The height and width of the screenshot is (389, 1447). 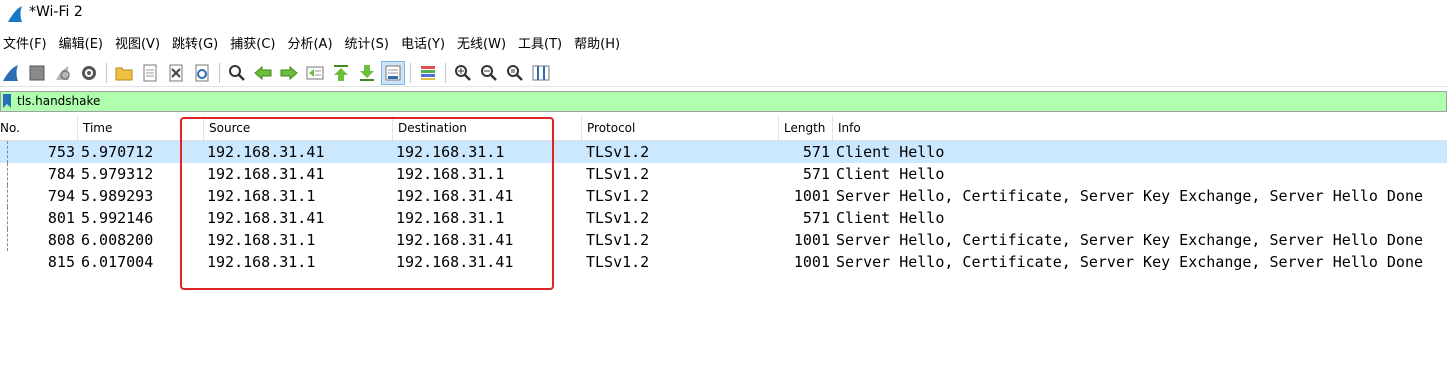 What do you see at coordinates (680, 128) in the screenshot?
I see `column-header-protocol: Protocol` at bounding box center [680, 128].